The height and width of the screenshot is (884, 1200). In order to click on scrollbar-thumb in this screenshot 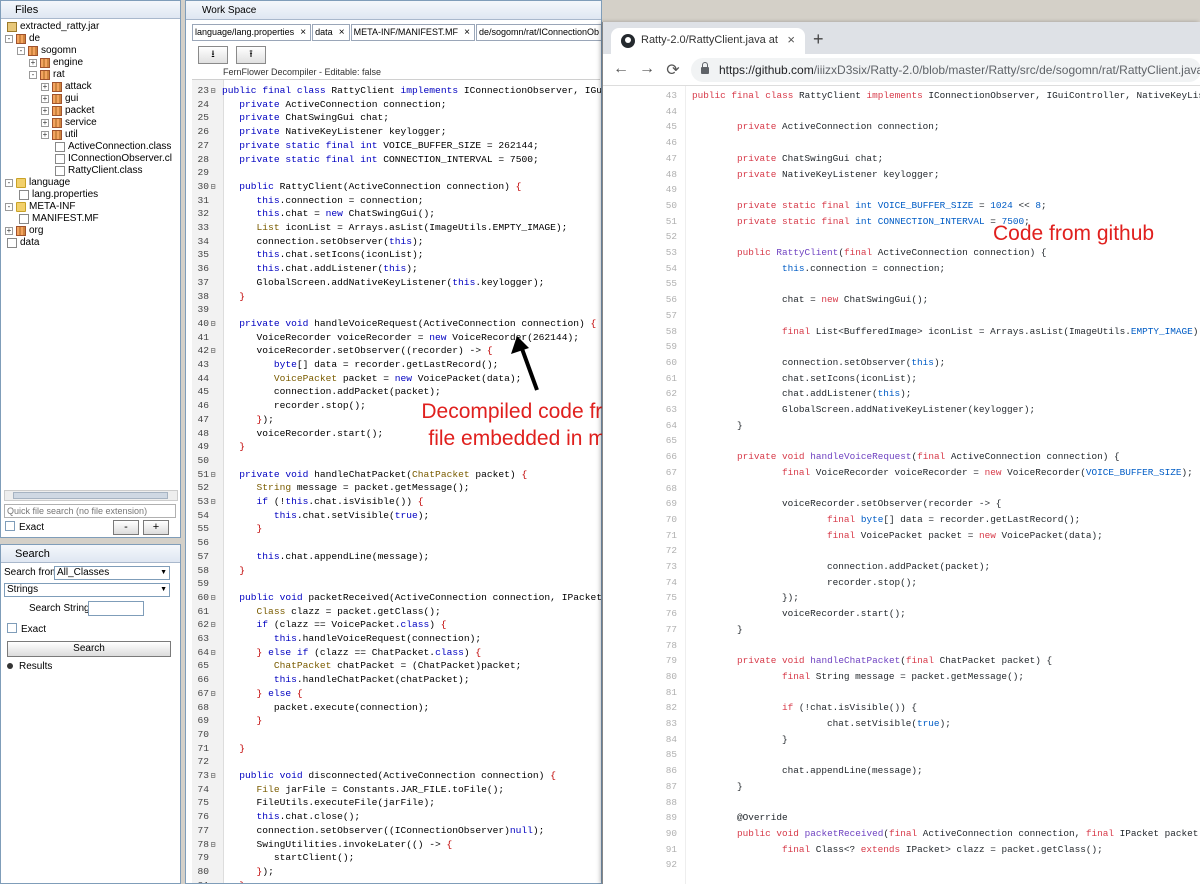, I will do `click(90, 495)`.